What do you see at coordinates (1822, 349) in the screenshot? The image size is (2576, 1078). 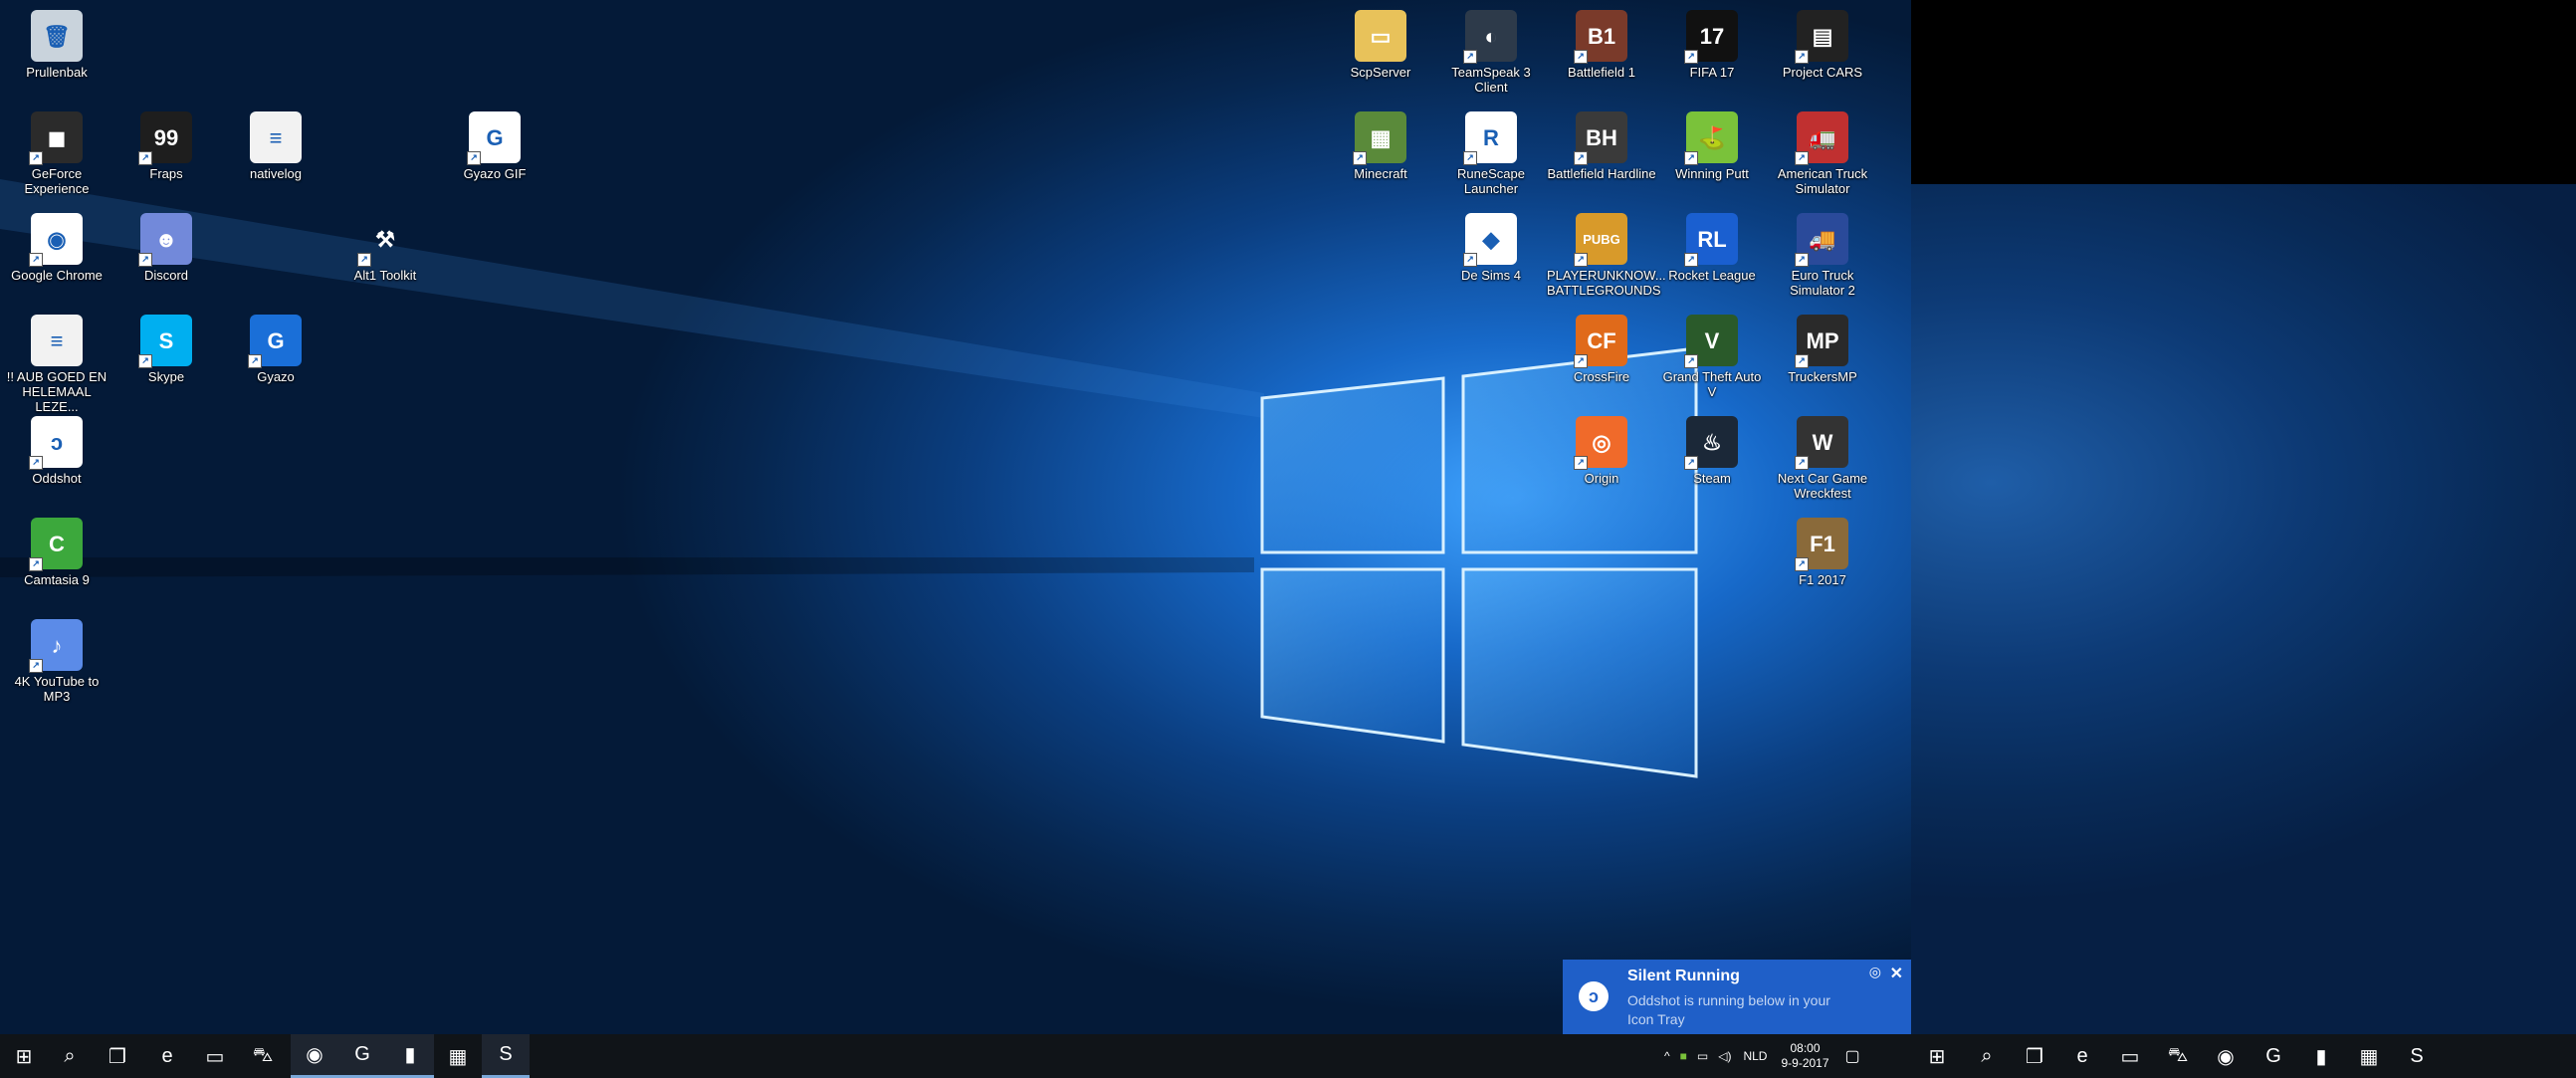 I see `desktop-shortcut: MP ↗ TruckersMP` at bounding box center [1822, 349].